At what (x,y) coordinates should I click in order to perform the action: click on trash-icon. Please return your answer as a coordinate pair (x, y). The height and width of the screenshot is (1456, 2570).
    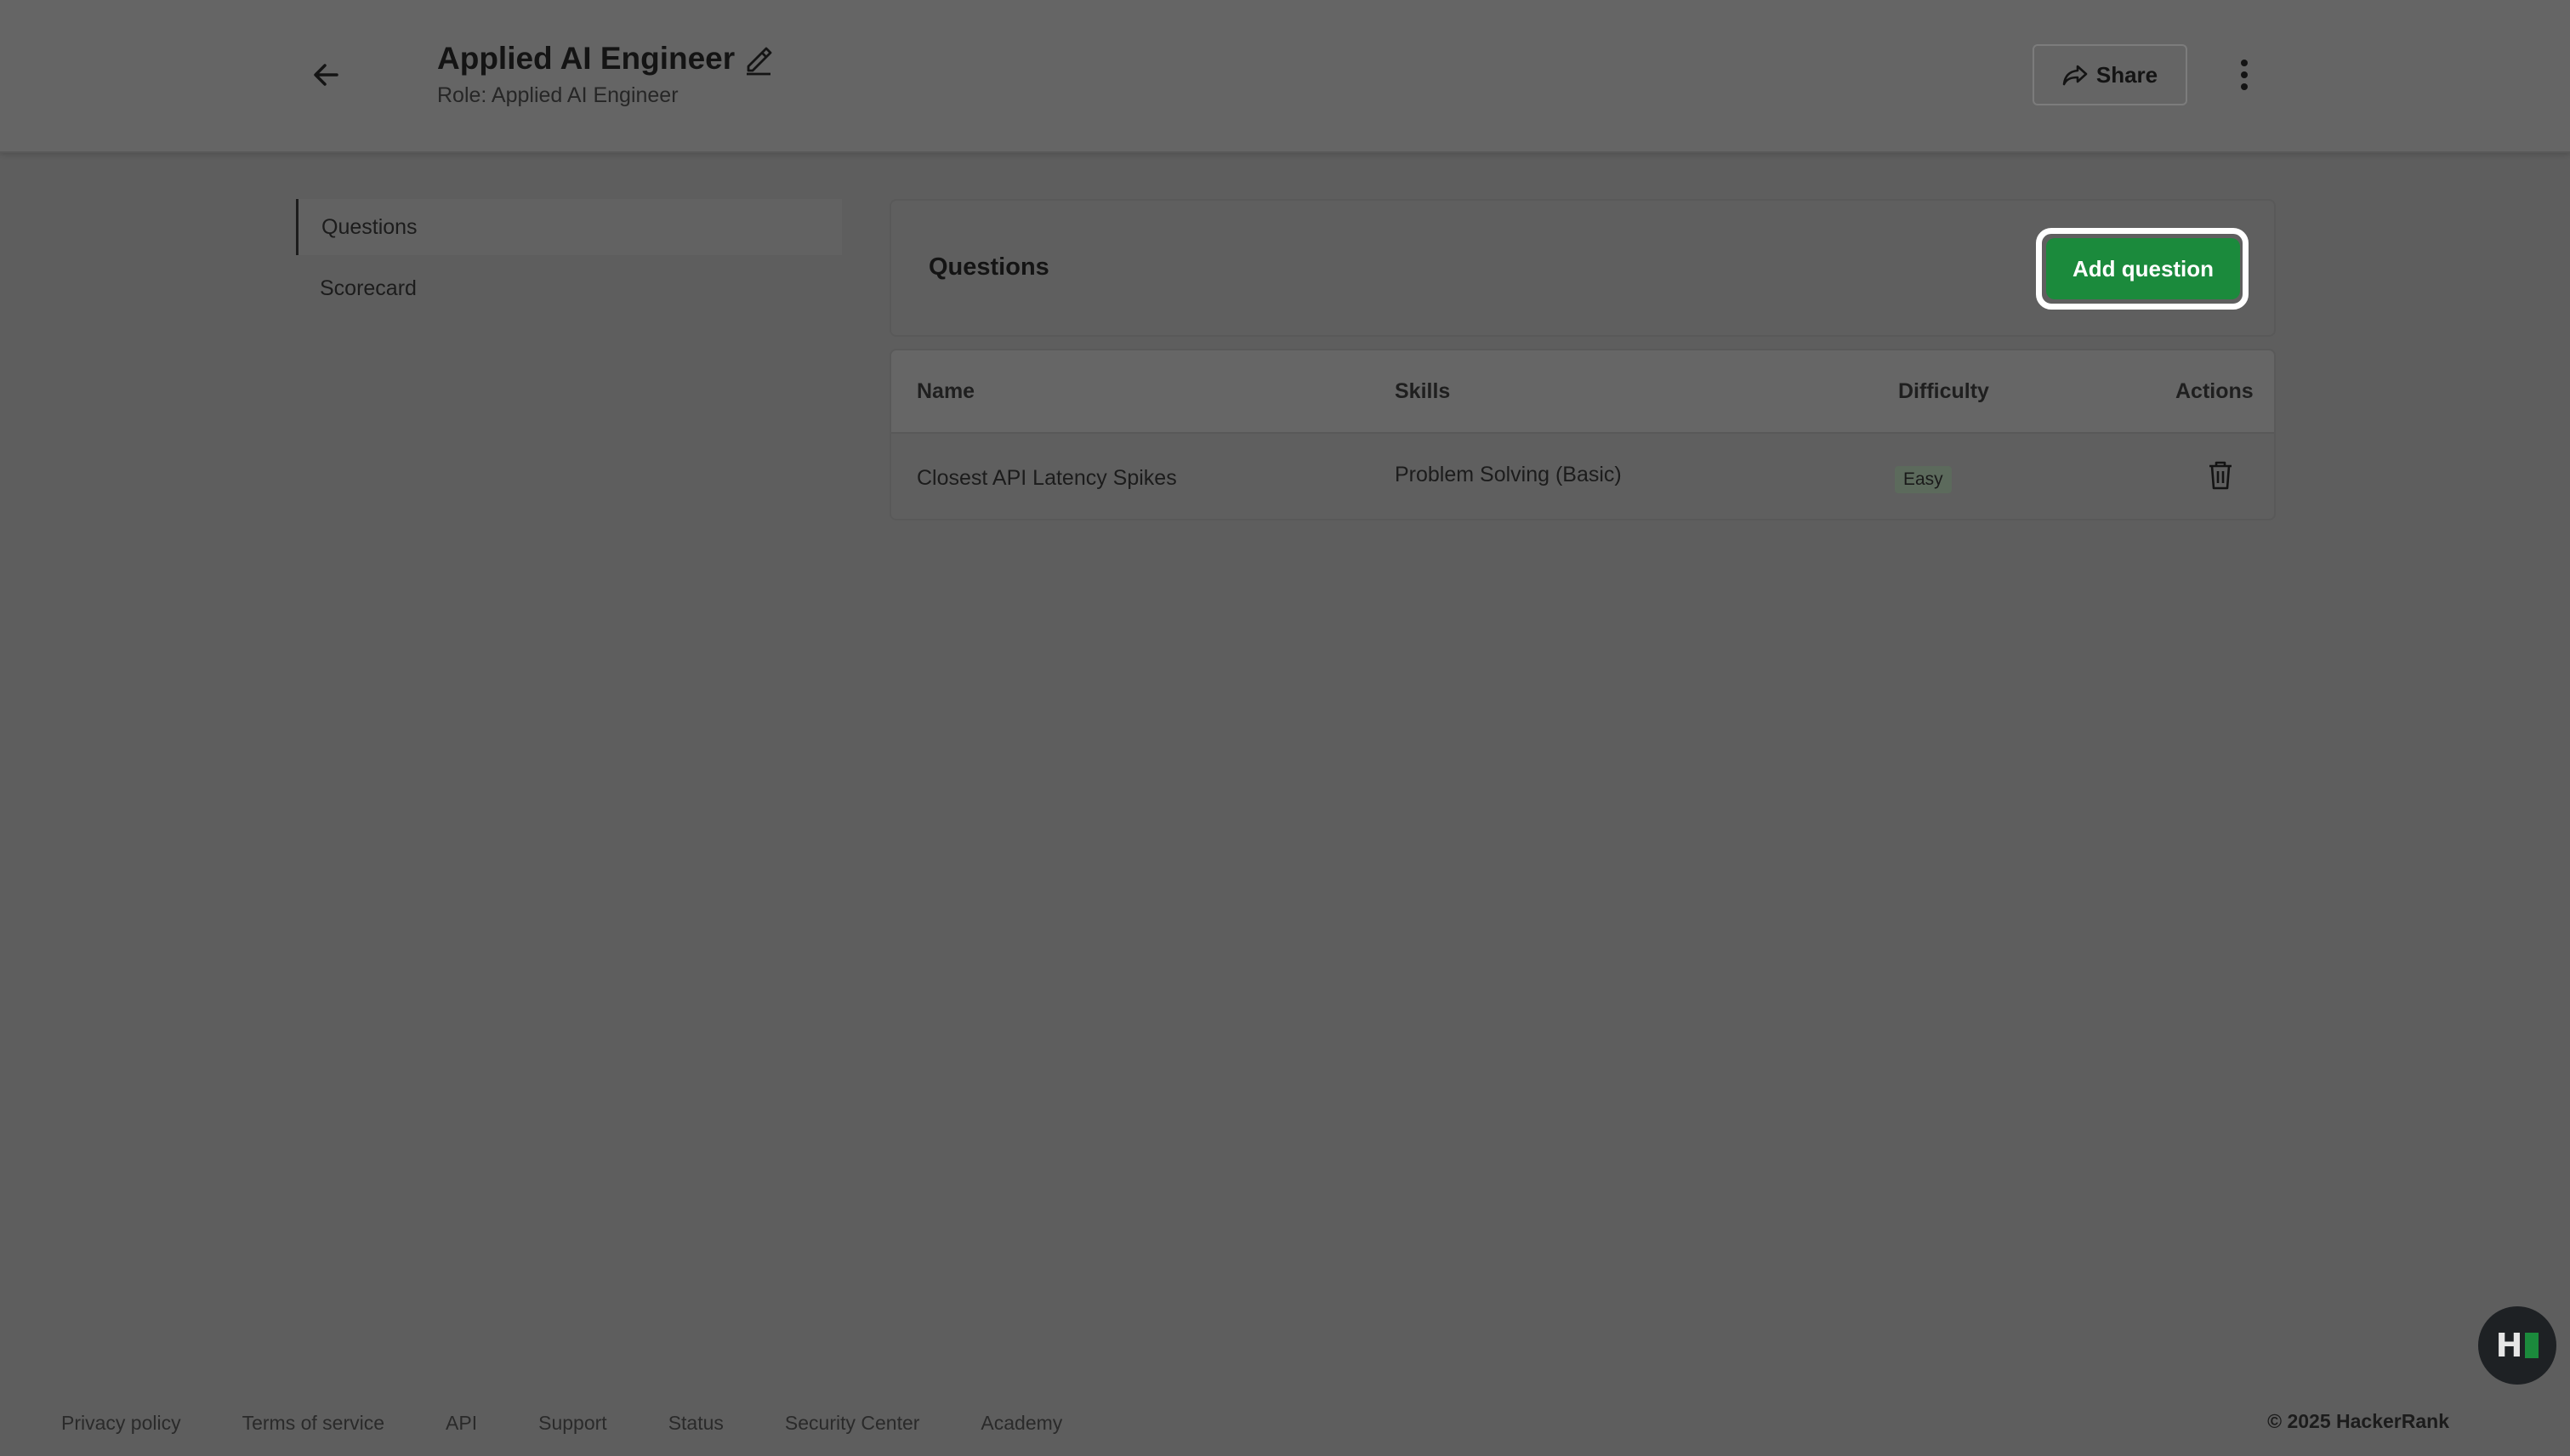
    Looking at the image, I should click on (2220, 476).